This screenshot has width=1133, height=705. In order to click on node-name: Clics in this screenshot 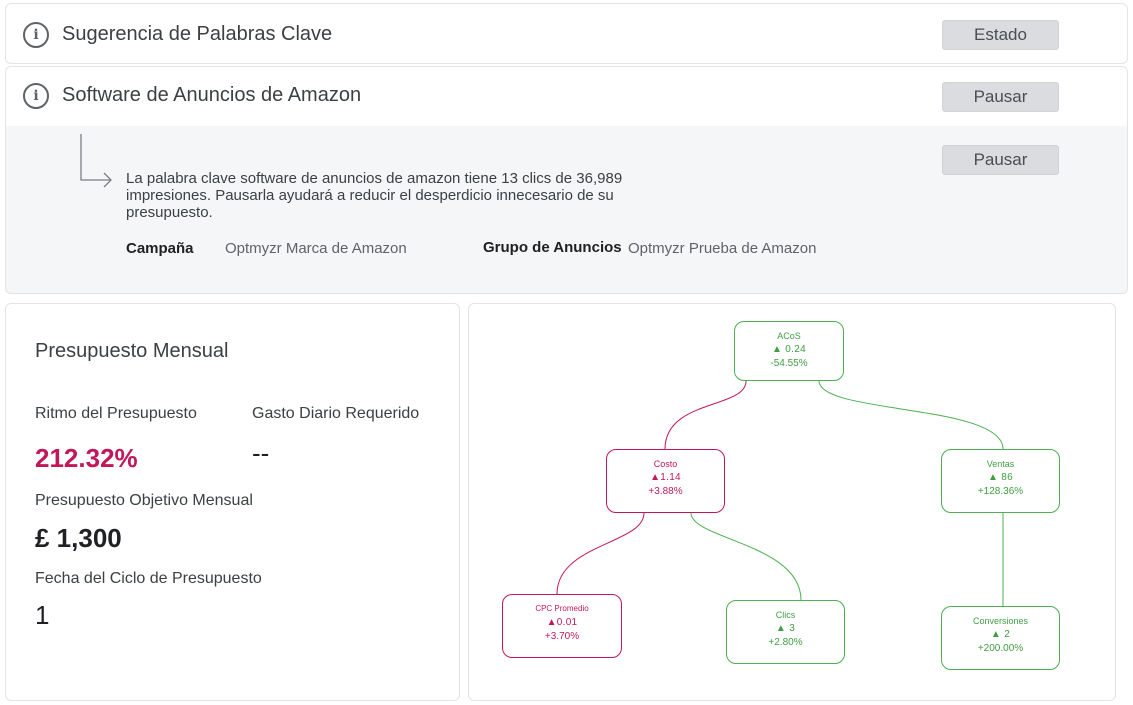, I will do `click(785, 615)`.